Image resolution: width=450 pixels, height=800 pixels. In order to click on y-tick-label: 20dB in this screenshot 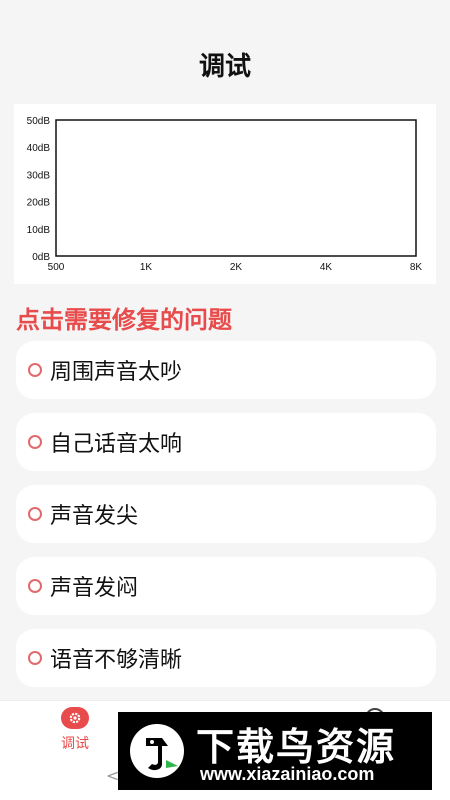, I will do `click(39, 203)`.